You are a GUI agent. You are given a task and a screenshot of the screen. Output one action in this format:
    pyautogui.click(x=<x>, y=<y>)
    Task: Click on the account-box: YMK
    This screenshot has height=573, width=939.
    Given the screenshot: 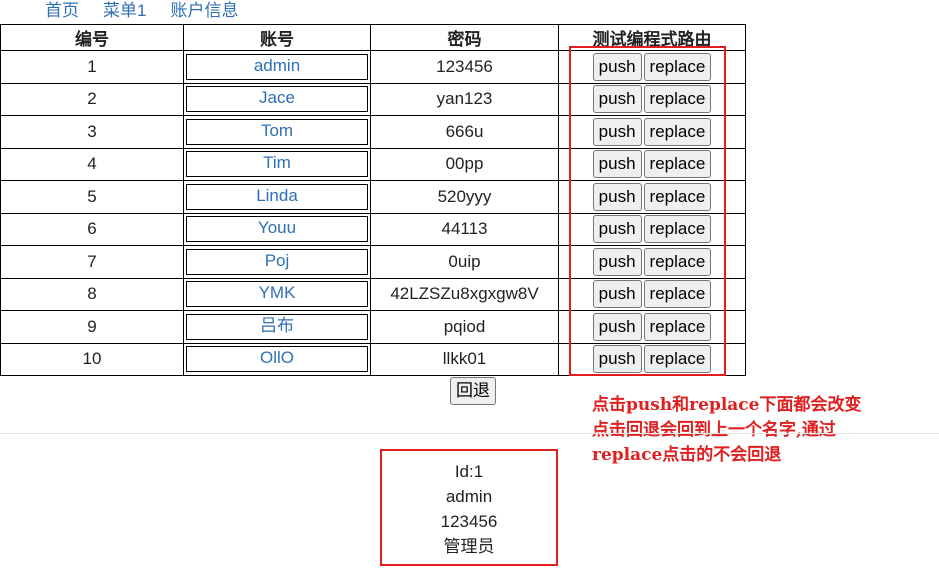 What is the action you would take?
    pyautogui.click(x=277, y=294)
    